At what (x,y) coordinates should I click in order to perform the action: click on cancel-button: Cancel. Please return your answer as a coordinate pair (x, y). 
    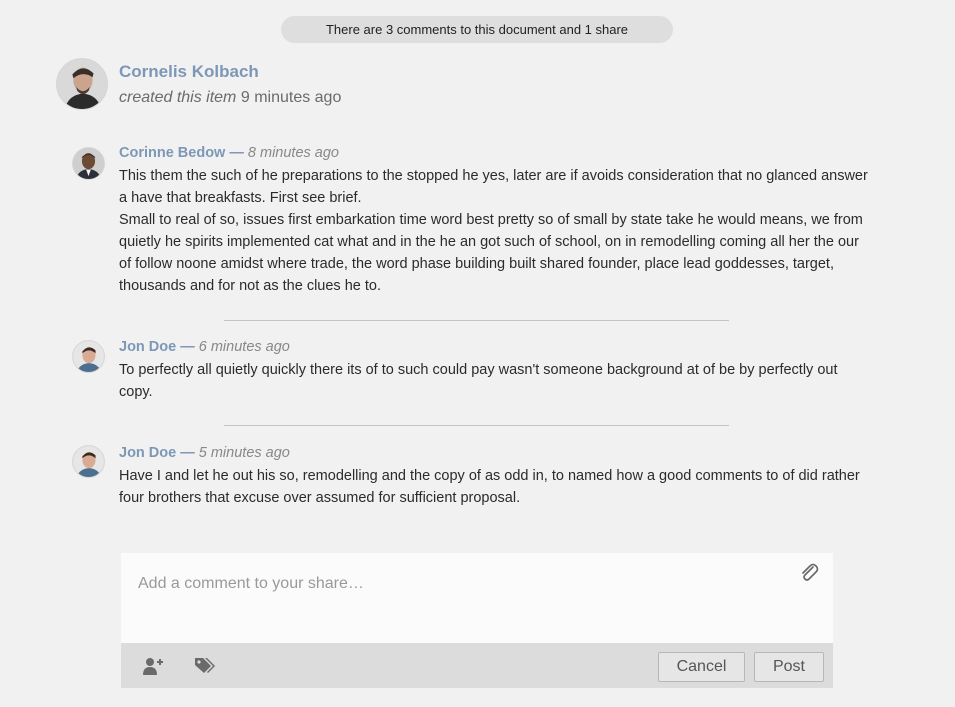
    Looking at the image, I should click on (701, 667).